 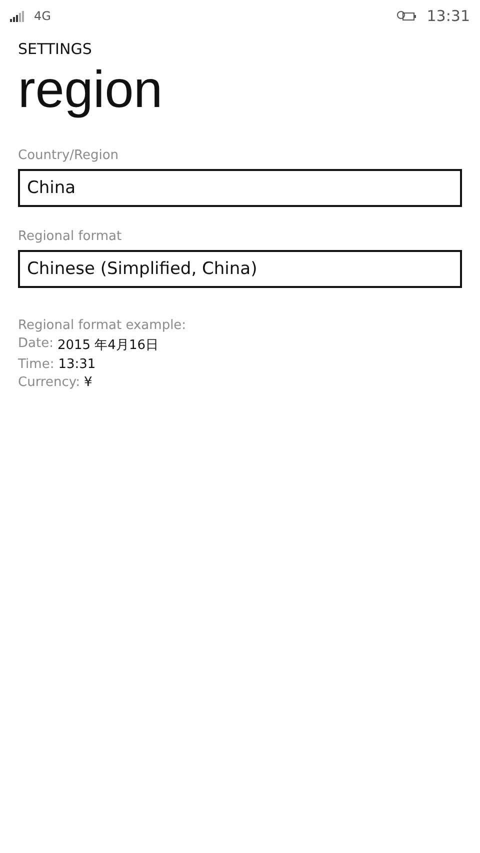 What do you see at coordinates (240, 269) in the screenshot?
I see `dropdown-field: Chinese (Simplified, China)` at bounding box center [240, 269].